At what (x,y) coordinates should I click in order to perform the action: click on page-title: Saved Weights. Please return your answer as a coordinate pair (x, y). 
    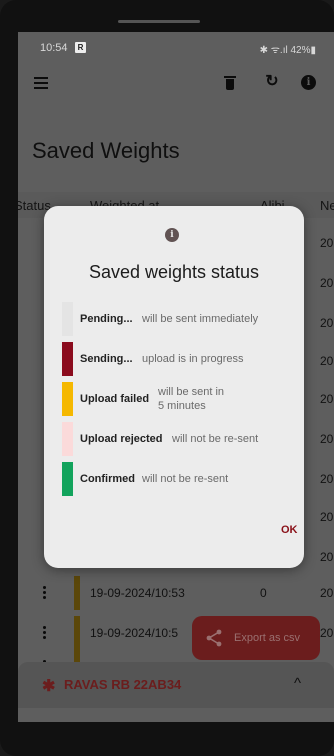
    Looking at the image, I should click on (106, 150).